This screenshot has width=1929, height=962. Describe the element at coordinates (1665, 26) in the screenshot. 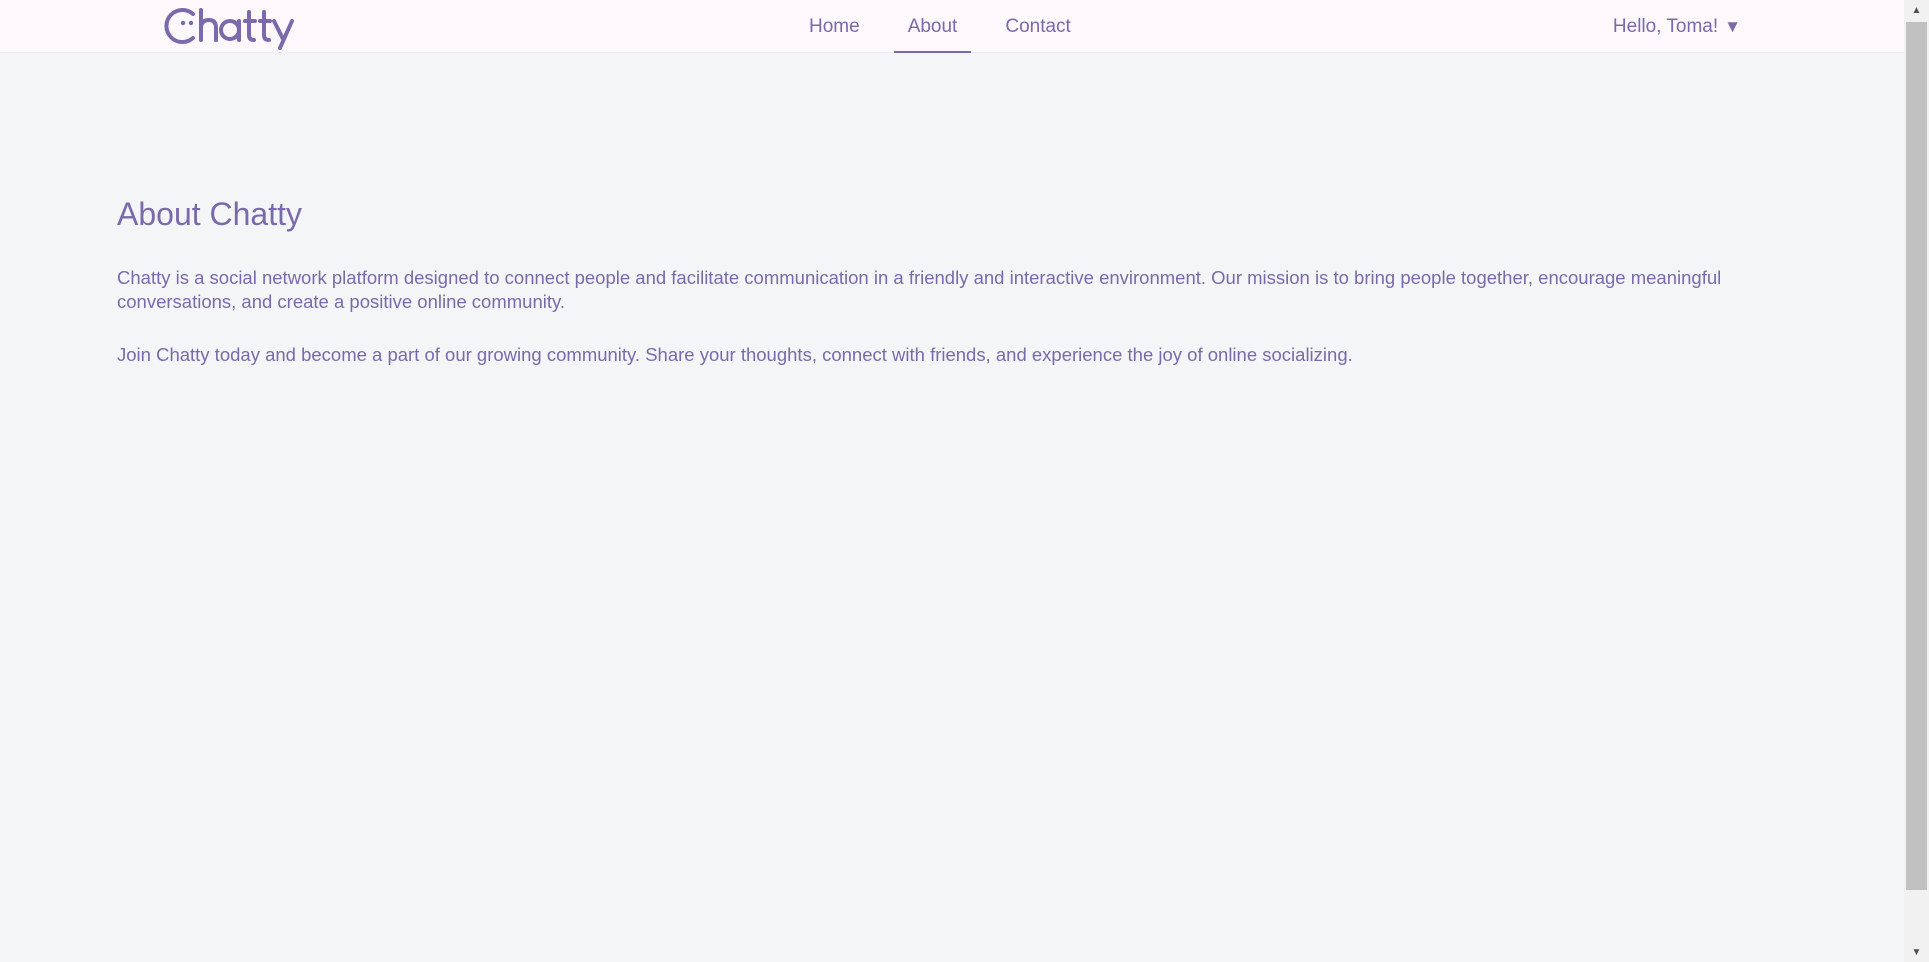

I see `user-greeting: Hello, Toma!` at that location.